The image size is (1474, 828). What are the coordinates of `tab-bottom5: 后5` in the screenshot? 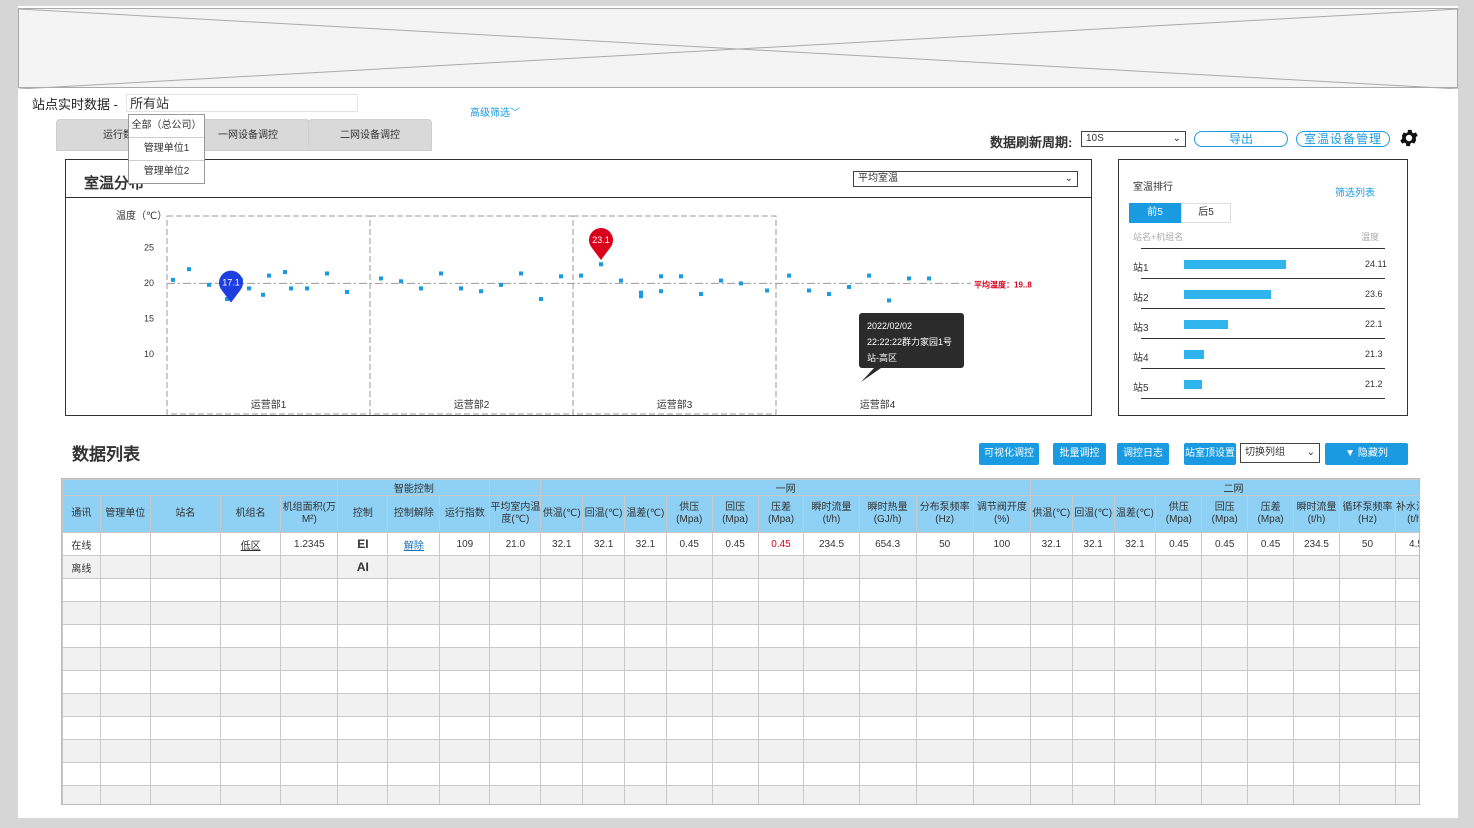 It's located at (1206, 213).